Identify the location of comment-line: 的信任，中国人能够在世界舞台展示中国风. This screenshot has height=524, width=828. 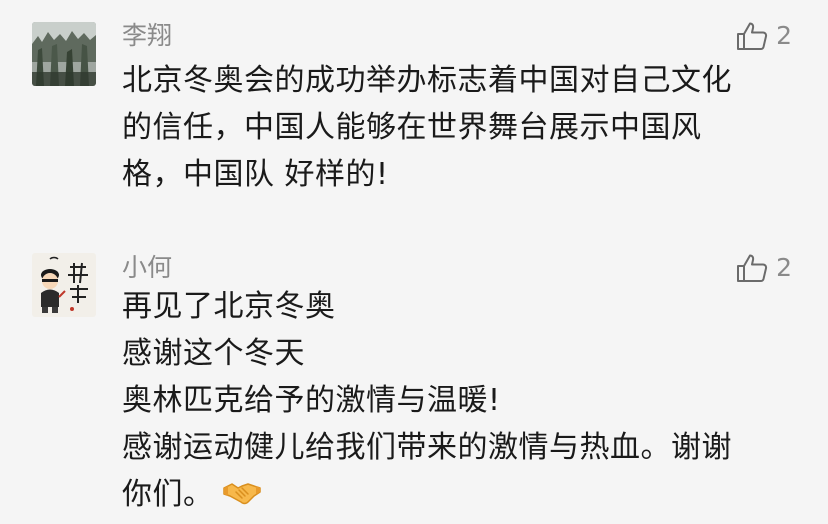
(412, 127).